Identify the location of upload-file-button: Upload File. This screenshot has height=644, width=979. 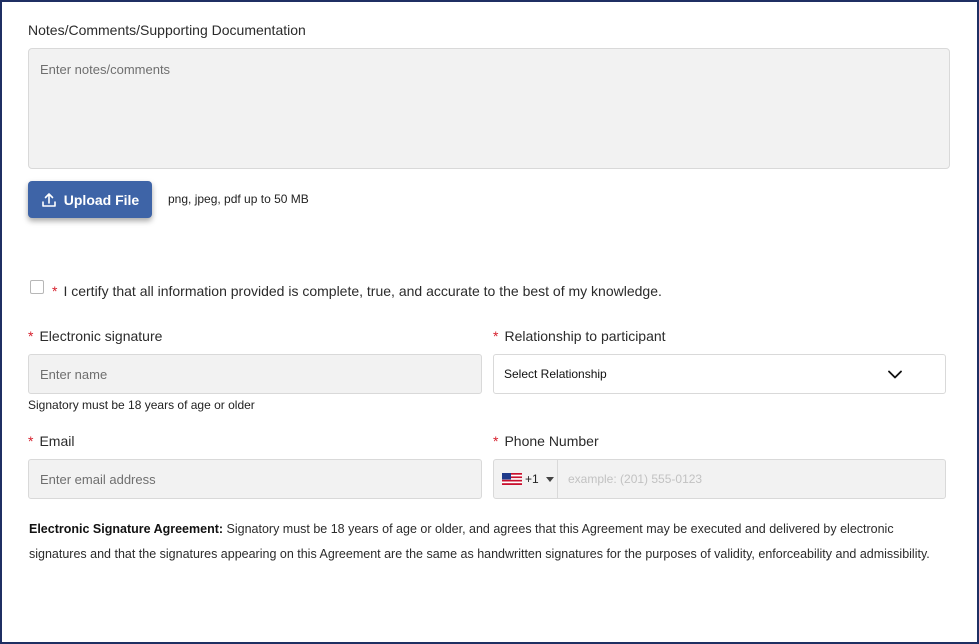
(90, 199).